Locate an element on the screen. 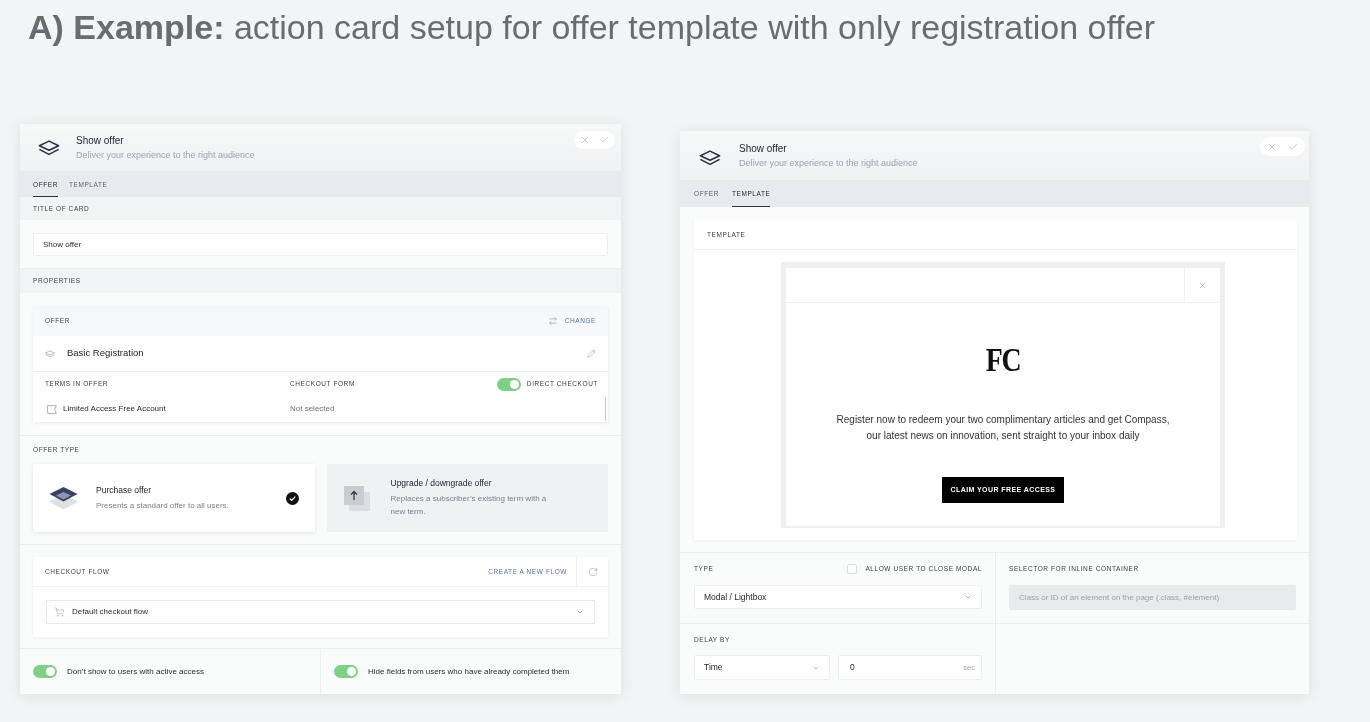 The image size is (1370, 722). arrow-up-icon is located at coordinates (356, 498).